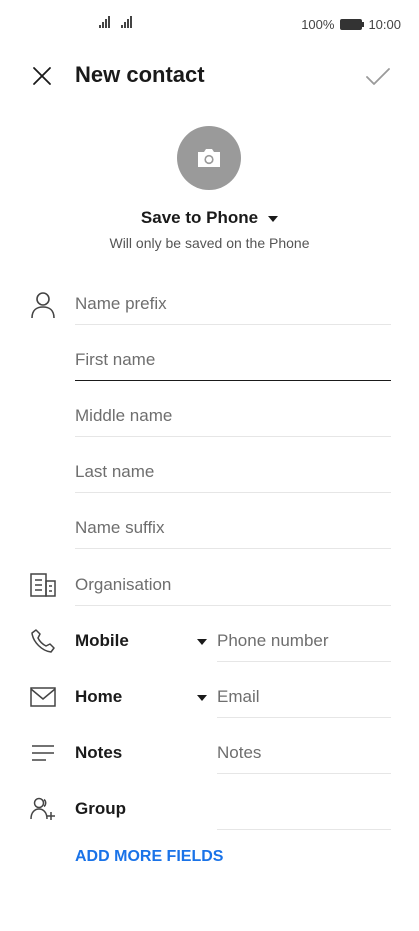  I want to click on dropdown-arrow-icon, so click(273, 218).